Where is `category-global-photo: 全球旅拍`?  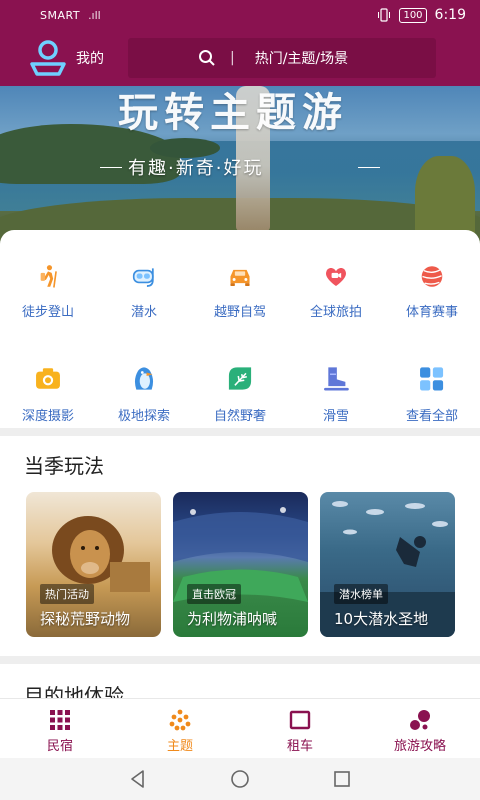 category-global-photo: 全球旅拍 is located at coordinates (336, 275).